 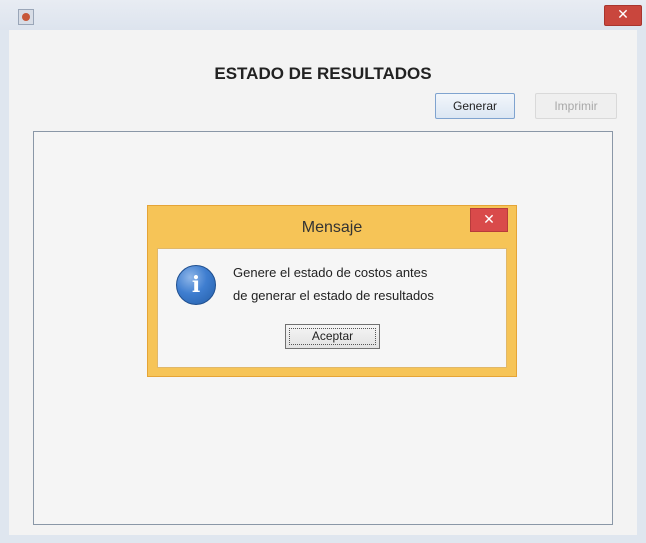 What do you see at coordinates (332, 227) in the screenshot?
I see `dialog-title: Mensaje` at bounding box center [332, 227].